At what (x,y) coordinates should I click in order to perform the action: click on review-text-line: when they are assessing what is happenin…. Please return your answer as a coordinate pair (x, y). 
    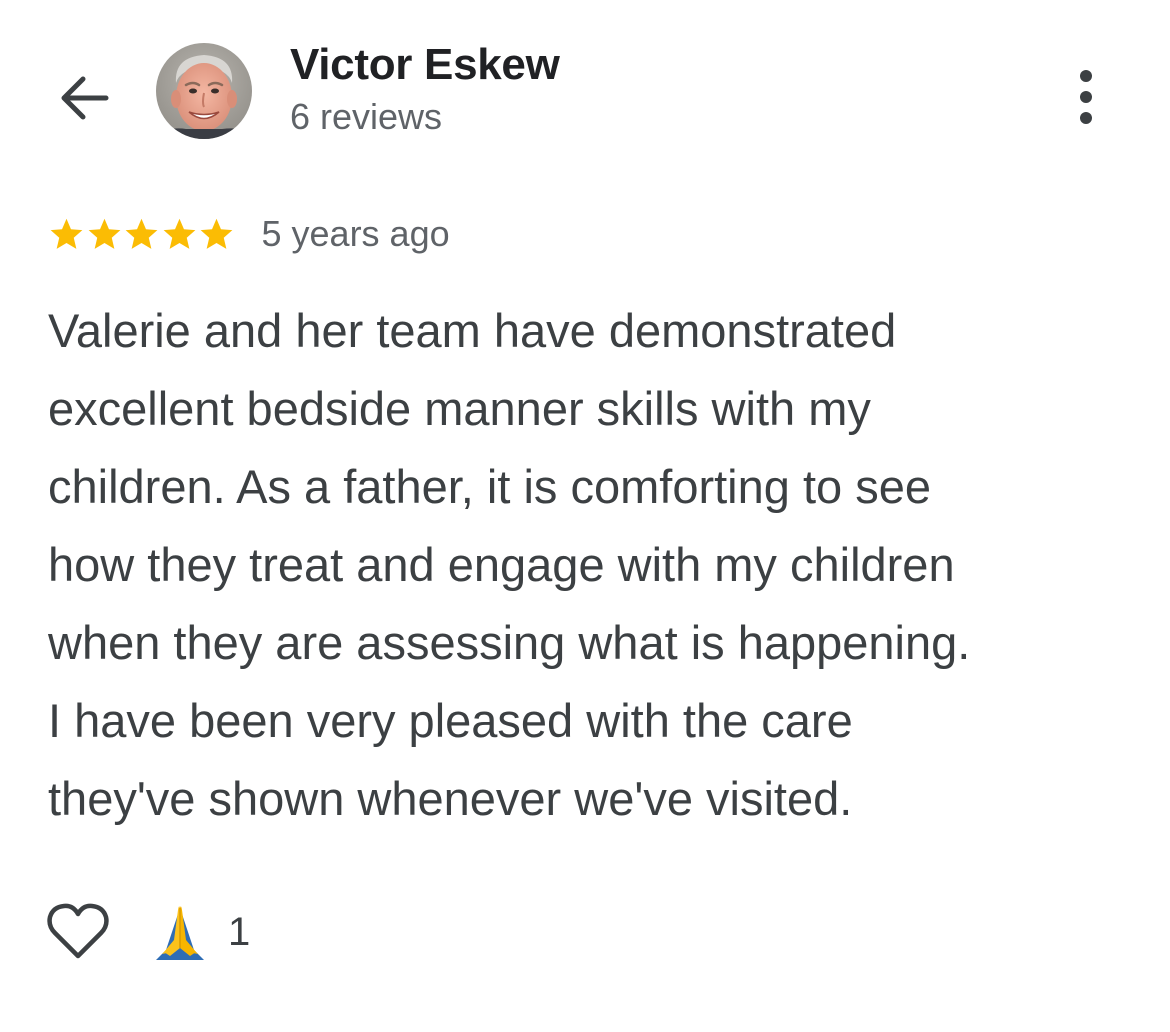
    Looking at the image, I should click on (509, 642).